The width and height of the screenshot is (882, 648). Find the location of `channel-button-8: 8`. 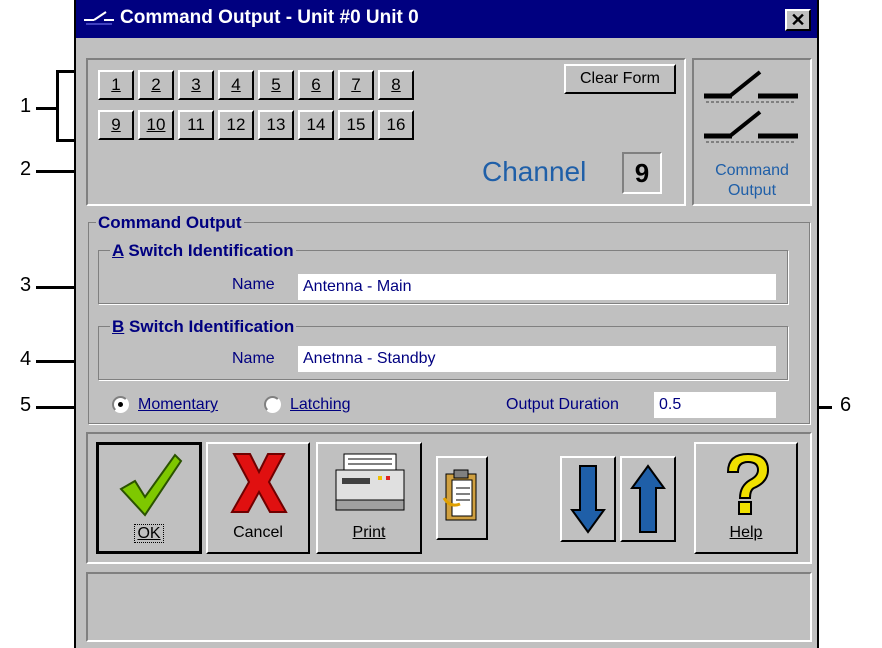

channel-button-8: 8 is located at coordinates (396, 85).